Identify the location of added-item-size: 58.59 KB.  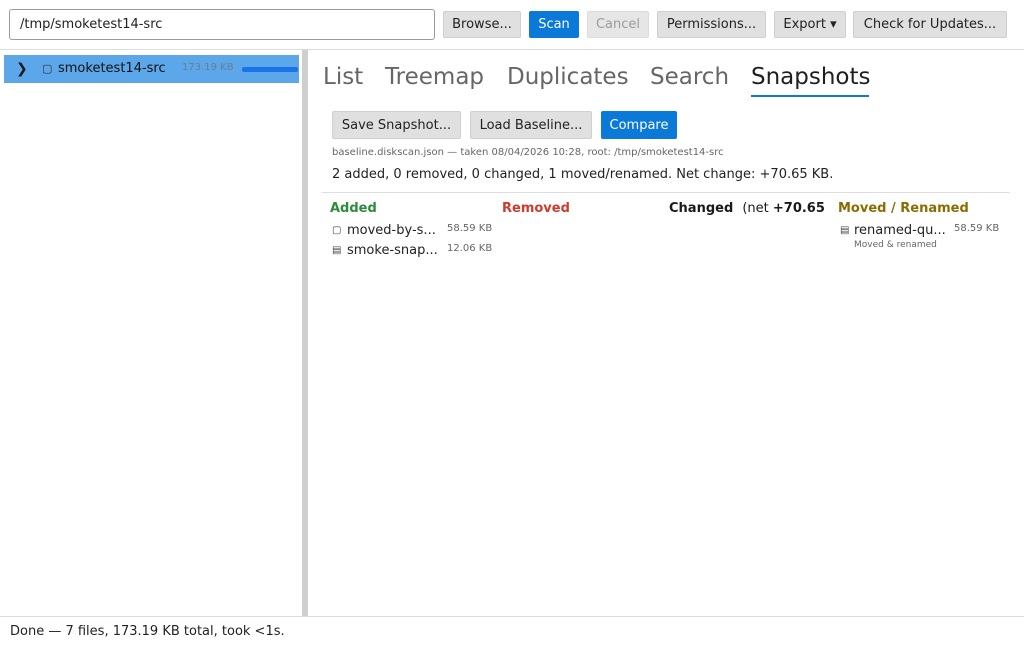
(470, 228).